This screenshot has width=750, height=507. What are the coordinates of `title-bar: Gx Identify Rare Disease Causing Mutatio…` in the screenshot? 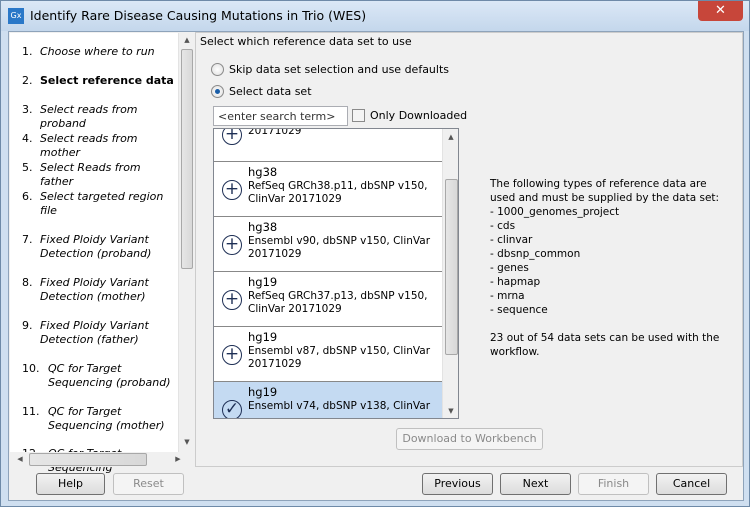 It's located at (375, 16).